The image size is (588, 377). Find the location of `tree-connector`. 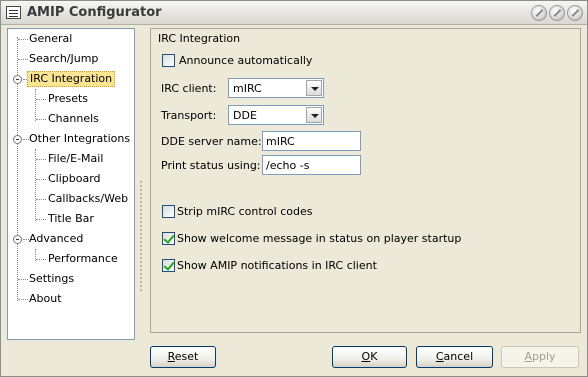

tree-connector is located at coordinates (35, 105).